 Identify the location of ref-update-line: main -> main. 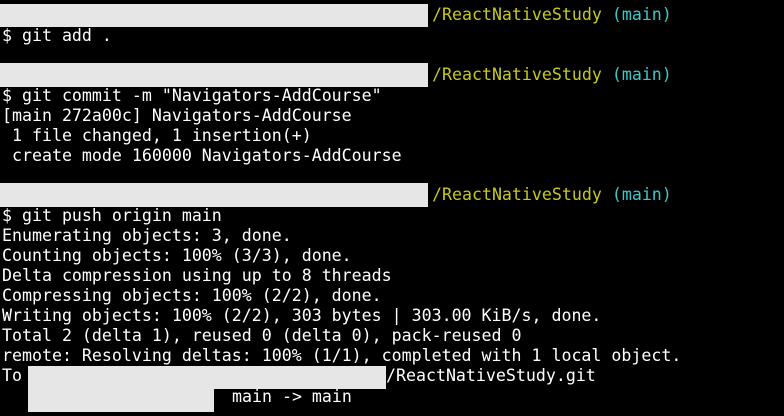
(292, 396).